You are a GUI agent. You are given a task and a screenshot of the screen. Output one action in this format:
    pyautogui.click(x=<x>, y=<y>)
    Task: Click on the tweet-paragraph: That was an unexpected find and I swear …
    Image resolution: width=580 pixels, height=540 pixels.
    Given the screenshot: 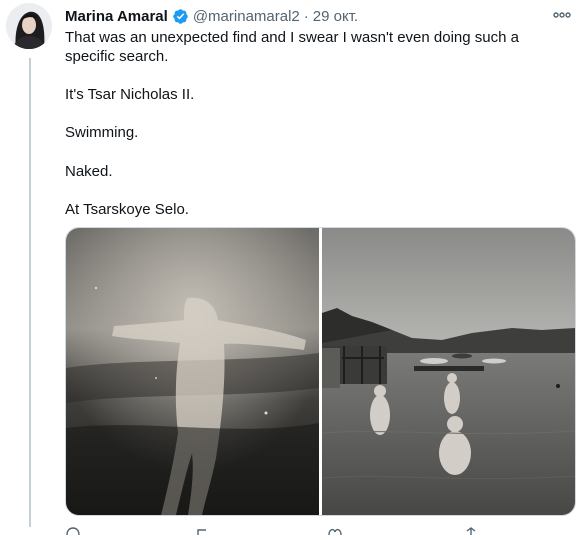 What is the action you would take?
    pyautogui.click(x=292, y=47)
    